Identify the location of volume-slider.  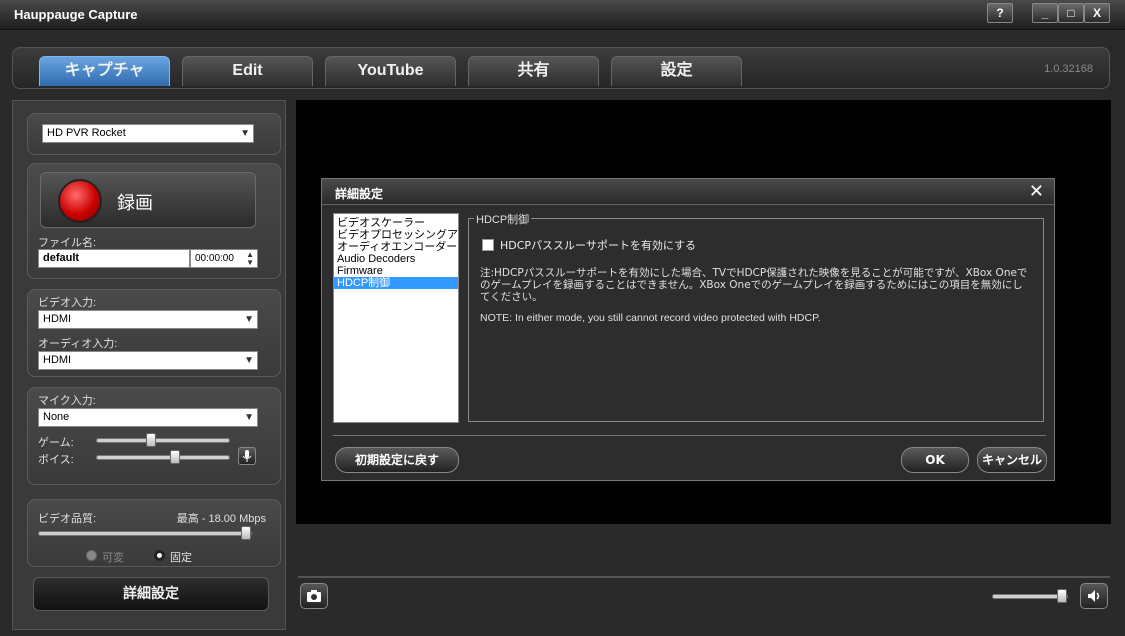
(1030, 596).